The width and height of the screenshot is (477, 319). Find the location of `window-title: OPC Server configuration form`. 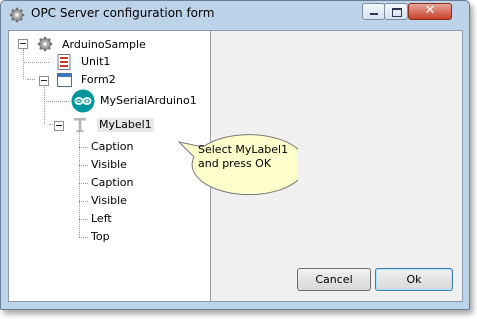

window-title: OPC Server configuration form is located at coordinates (123, 13).